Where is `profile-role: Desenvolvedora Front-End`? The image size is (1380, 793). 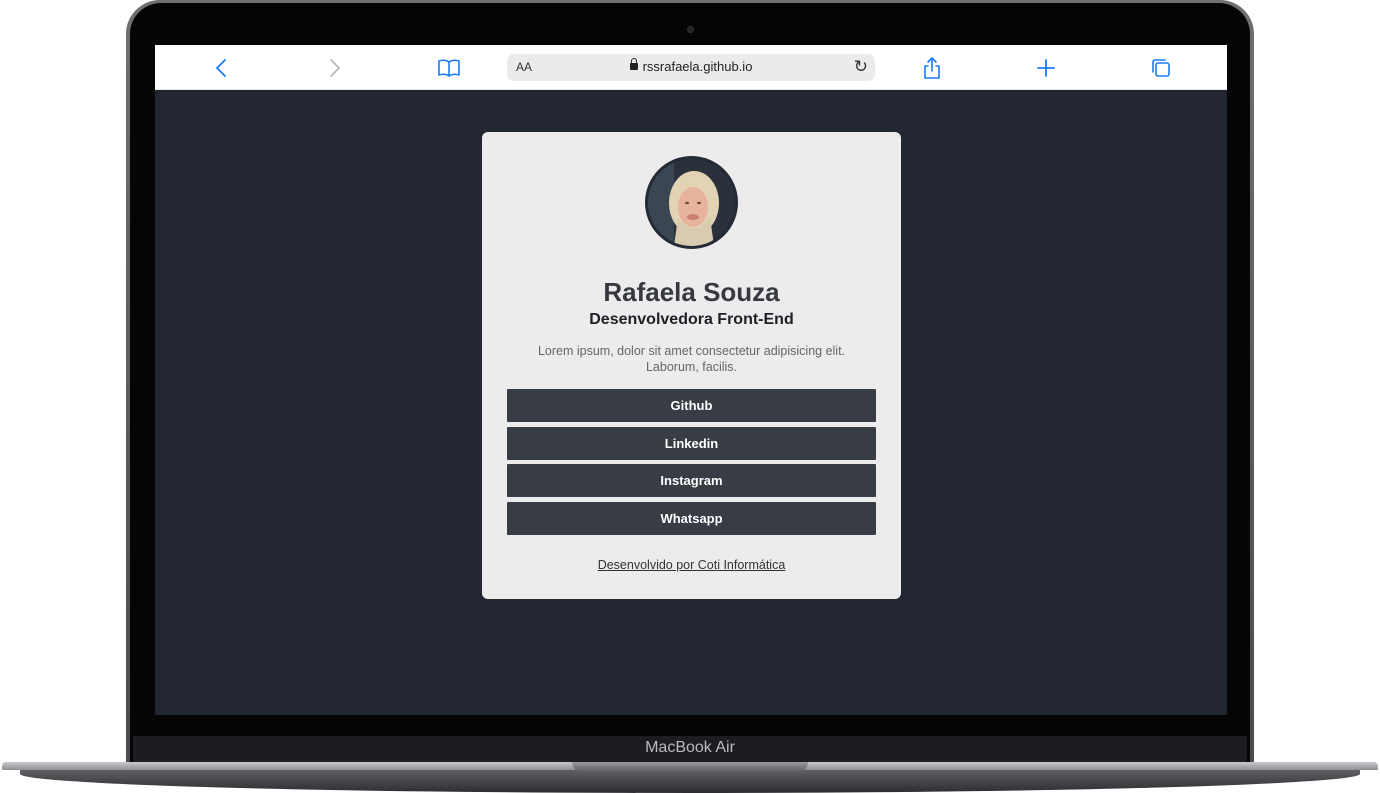
profile-role: Desenvolvedora Front-End is located at coordinates (691, 319).